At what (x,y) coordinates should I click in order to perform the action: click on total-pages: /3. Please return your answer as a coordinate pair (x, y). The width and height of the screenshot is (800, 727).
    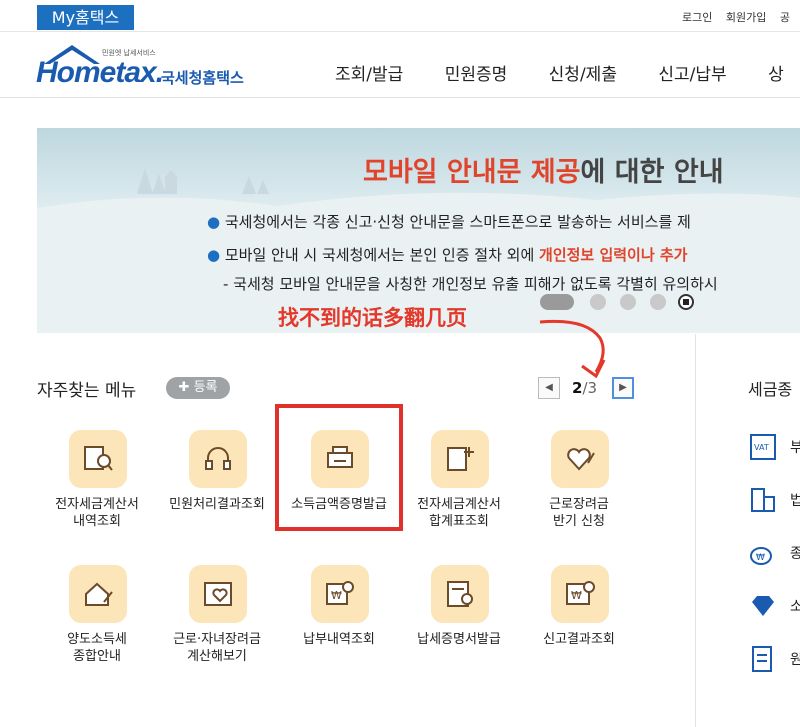
    Looking at the image, I should click on (590, 388).